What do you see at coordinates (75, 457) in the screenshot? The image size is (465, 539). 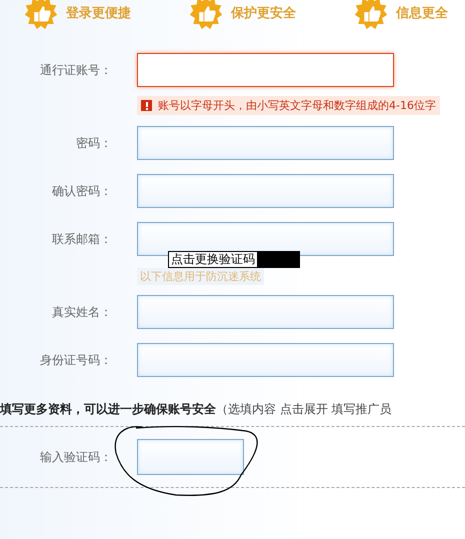 I see `field-label: 输入验证码：` at bounding box center [75, 457].